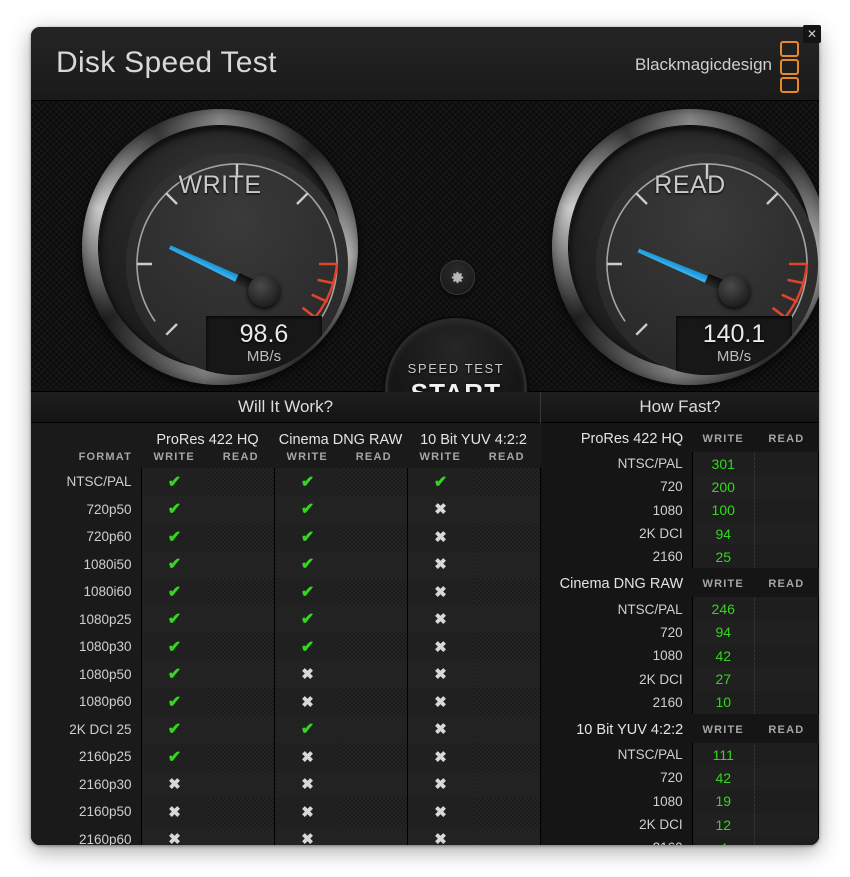  I want to click on table-row: 720 200, so click(680, 487).